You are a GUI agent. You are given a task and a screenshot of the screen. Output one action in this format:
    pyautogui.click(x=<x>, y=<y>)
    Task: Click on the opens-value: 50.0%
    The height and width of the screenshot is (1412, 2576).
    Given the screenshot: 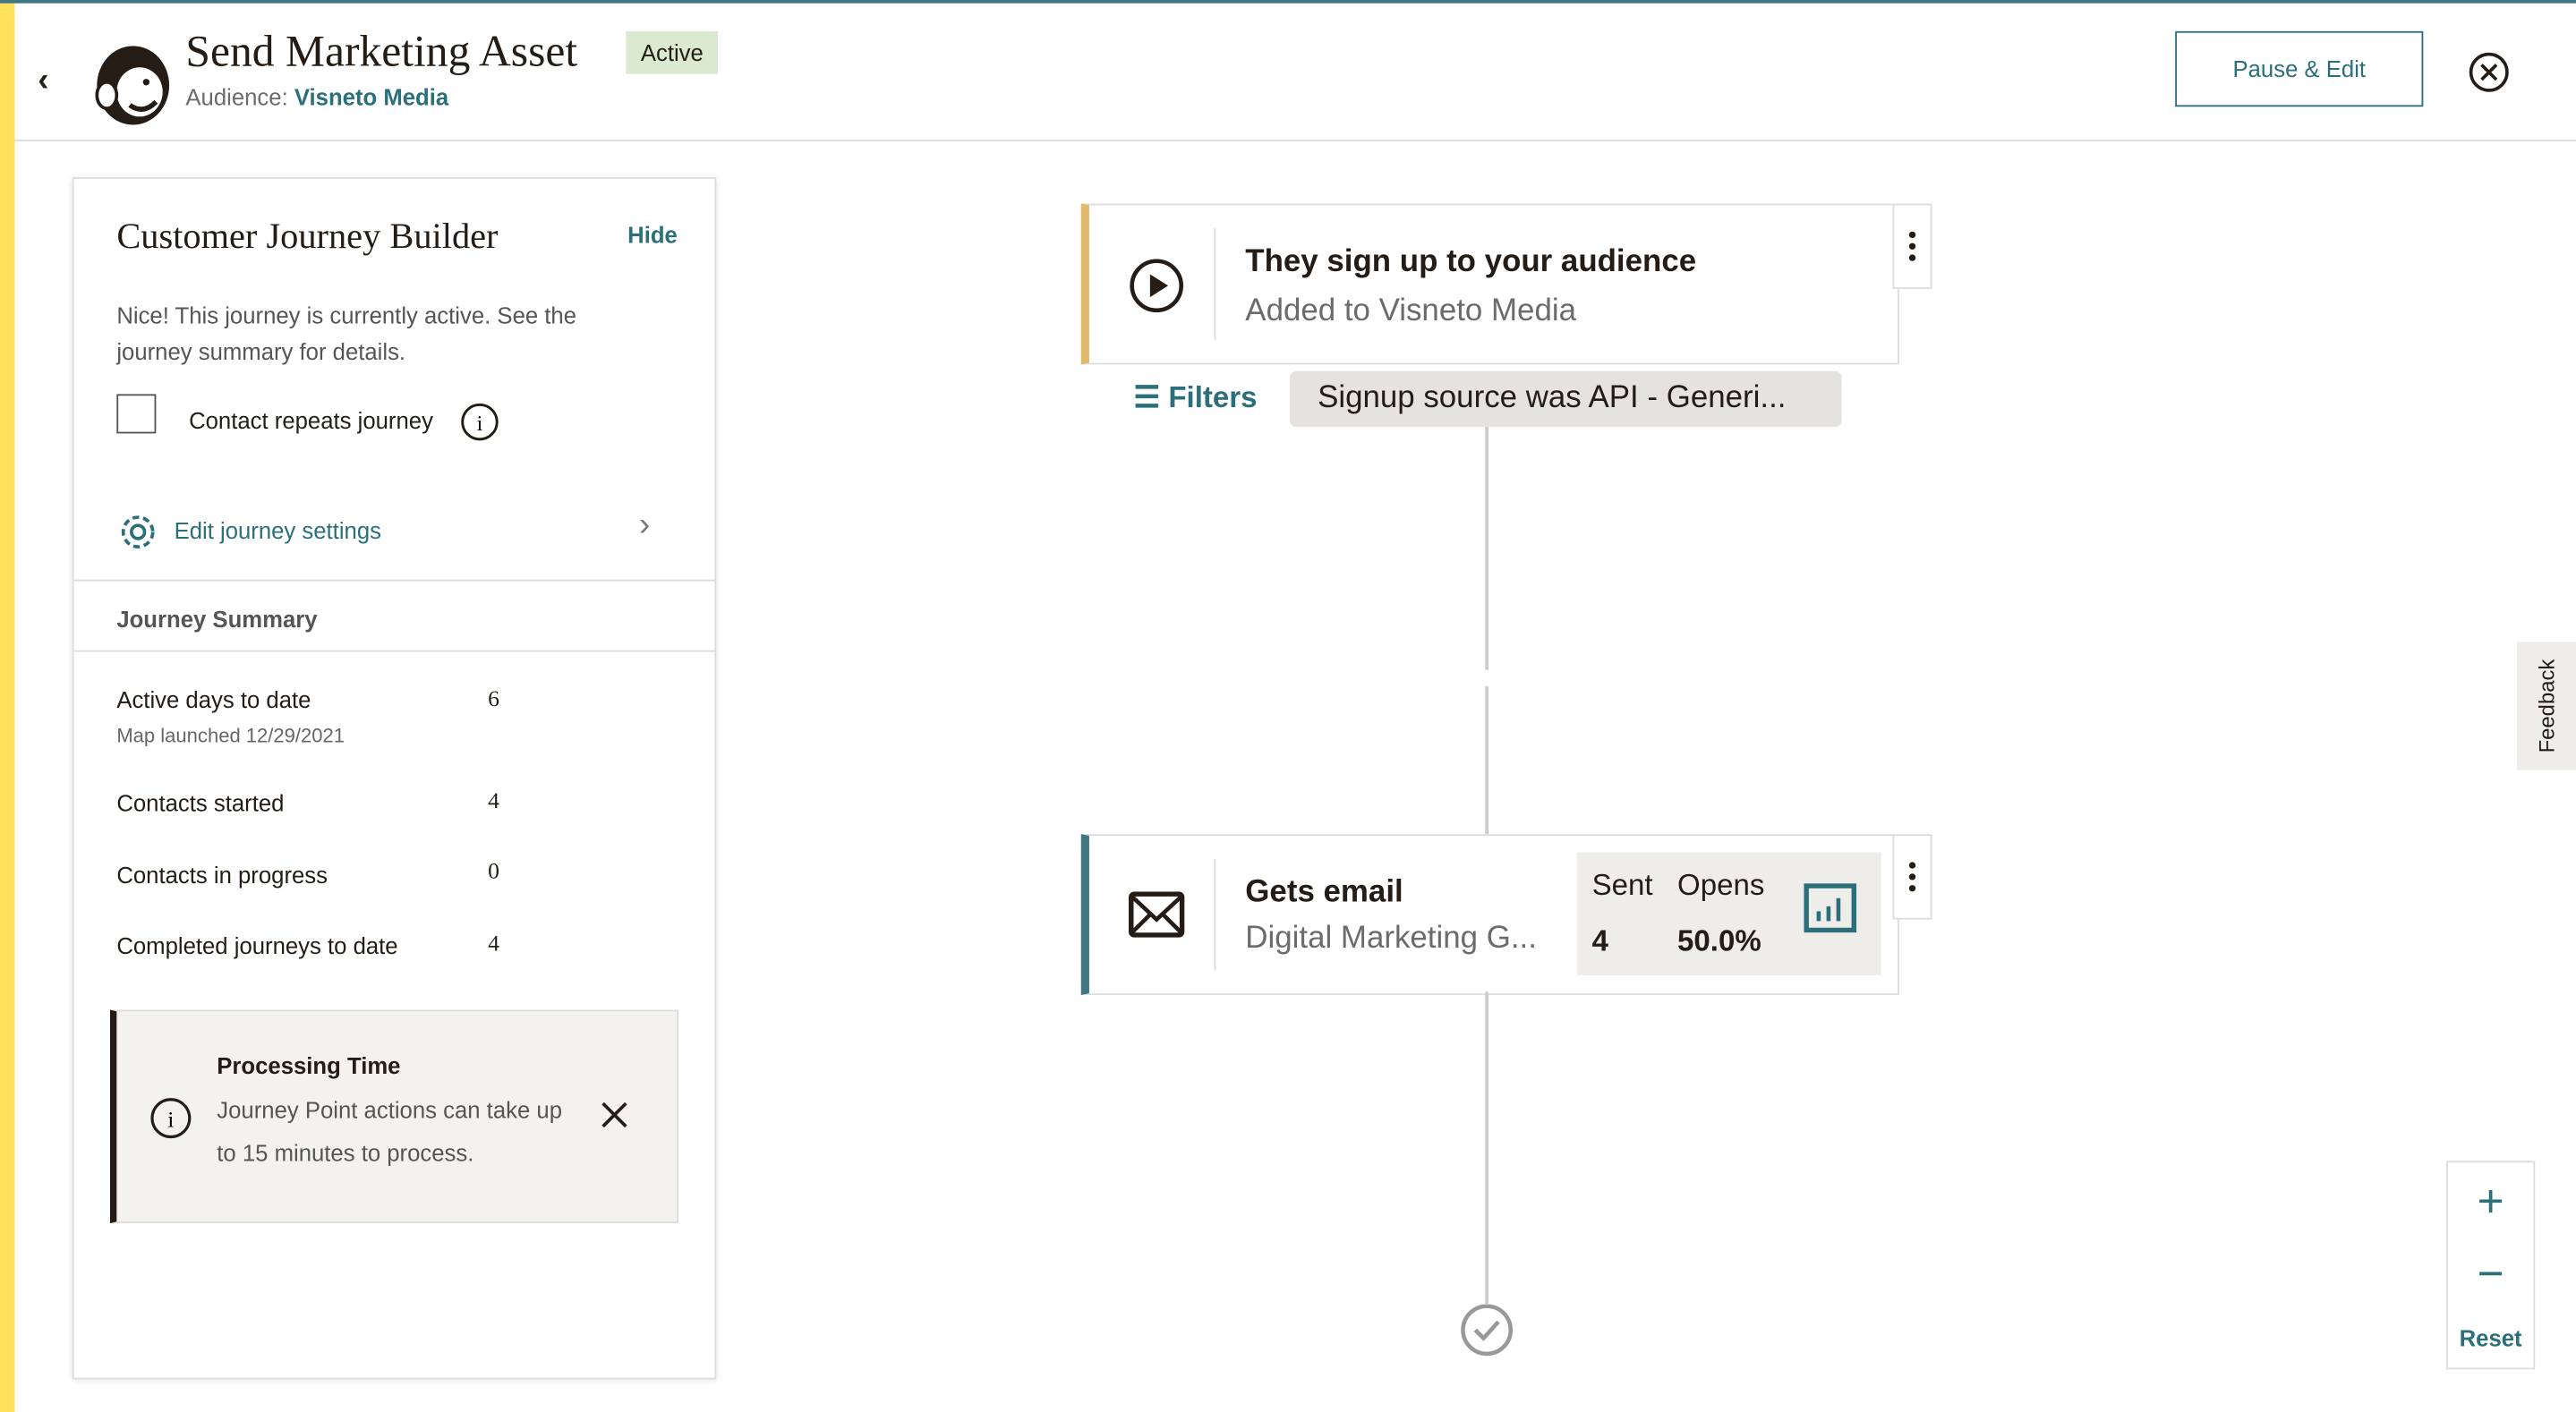 What is the action you would take?
    pyautogui.click(x=1719, y=940)
    